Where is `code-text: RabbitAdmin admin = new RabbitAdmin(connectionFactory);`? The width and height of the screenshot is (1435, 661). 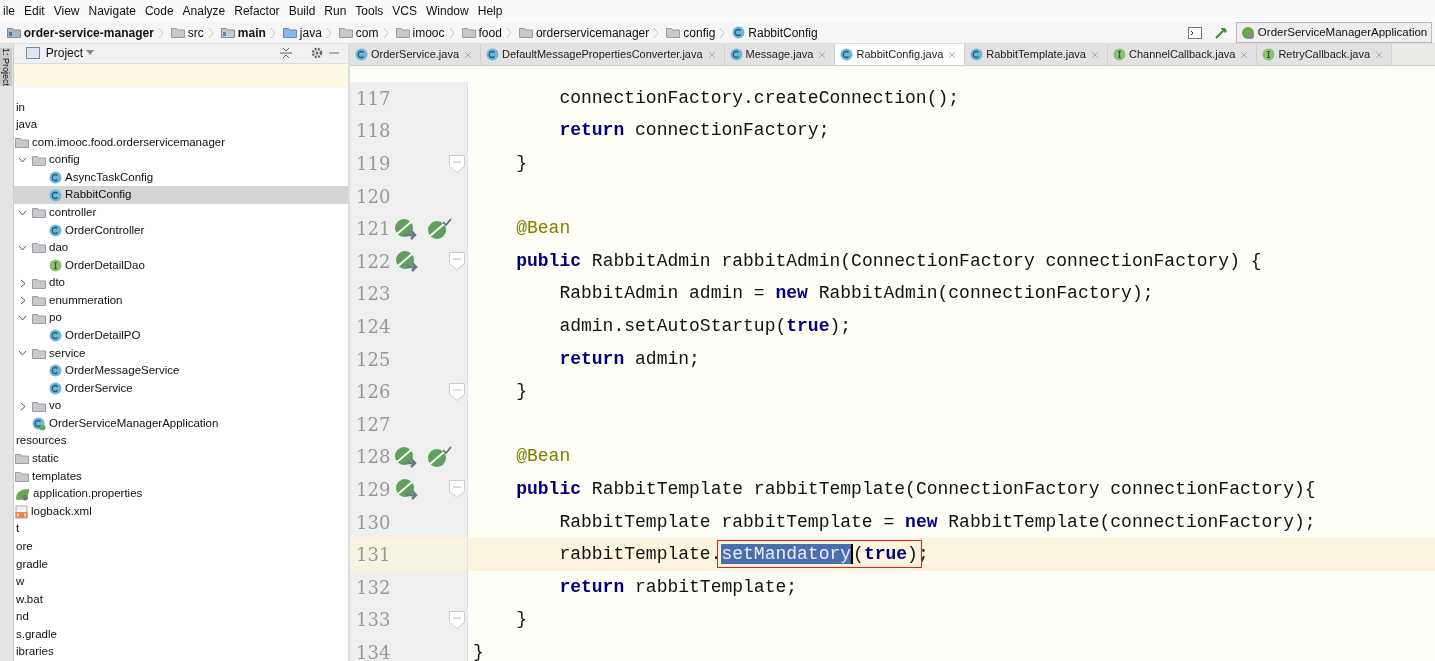 code-text: RabbitAdmin admin = new RabbitAdmin(connectionFactory); is located at coordinates (856, 293).